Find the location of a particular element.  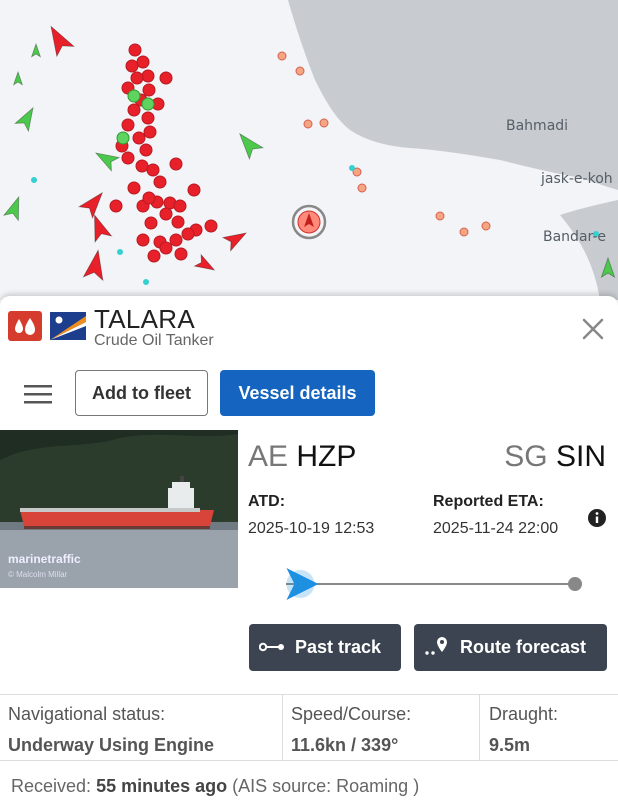

info-icon is located at coordinates (597, 518).